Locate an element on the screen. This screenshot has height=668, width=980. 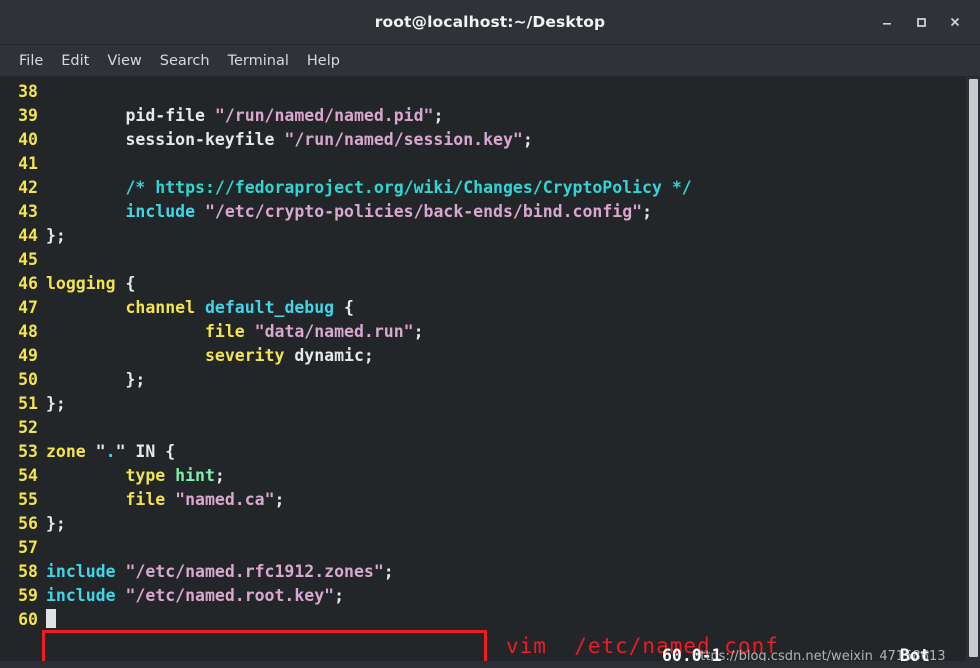
editor-line: 53 zone "." IN { is located at coordinates (490, 452).